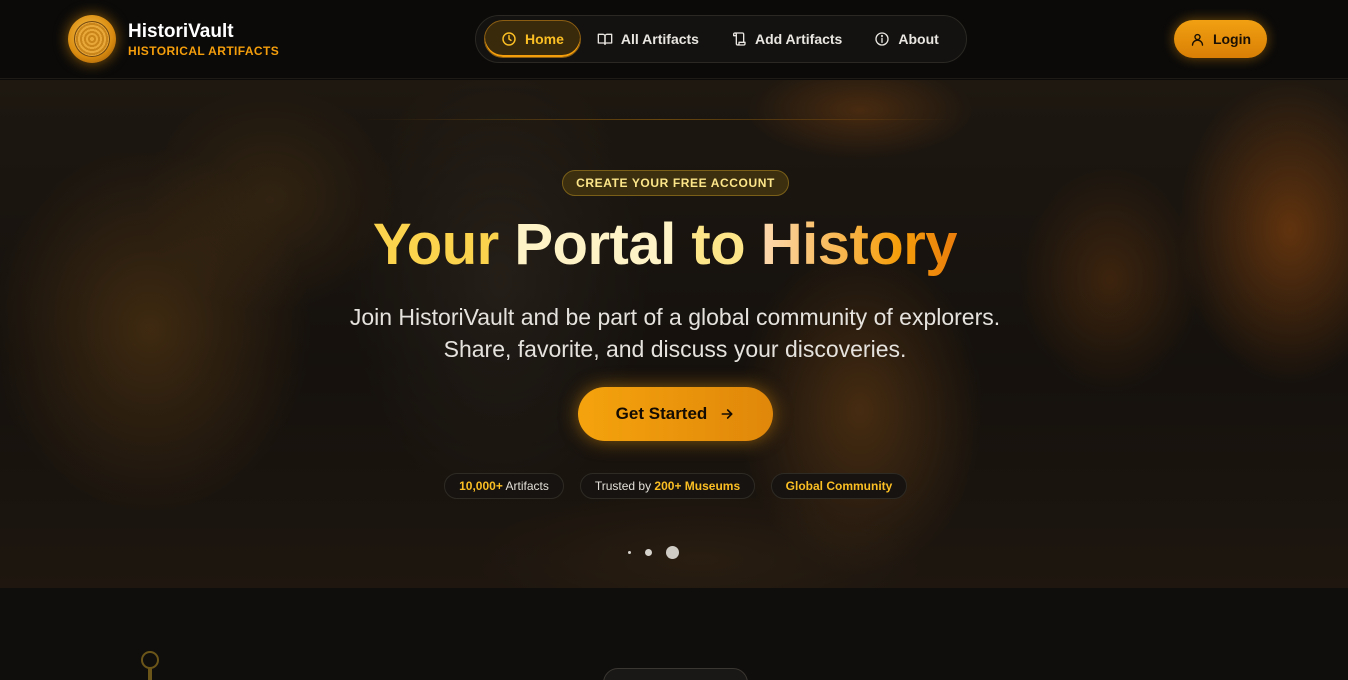  I want to click on stat-chip-artifacts: 10,000+ Artifacts, so click(504, 486).